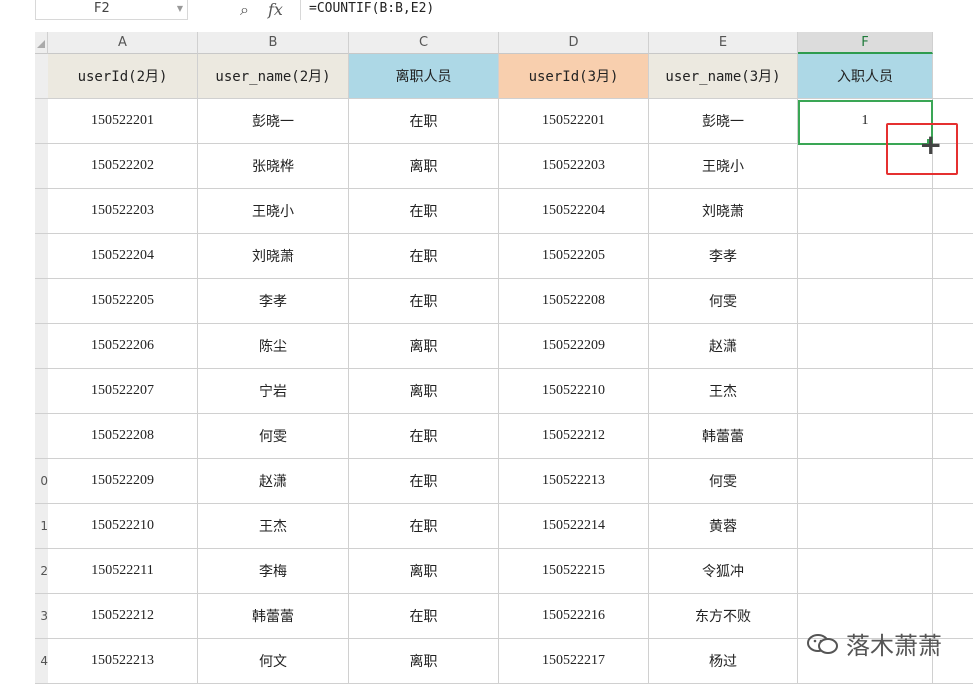 The width and height of the screenshot is (974, 687). What do you see at coordinates (574, 661) in the screenshot?
I see `cell: 150522217` at bounding box center [574, 661].